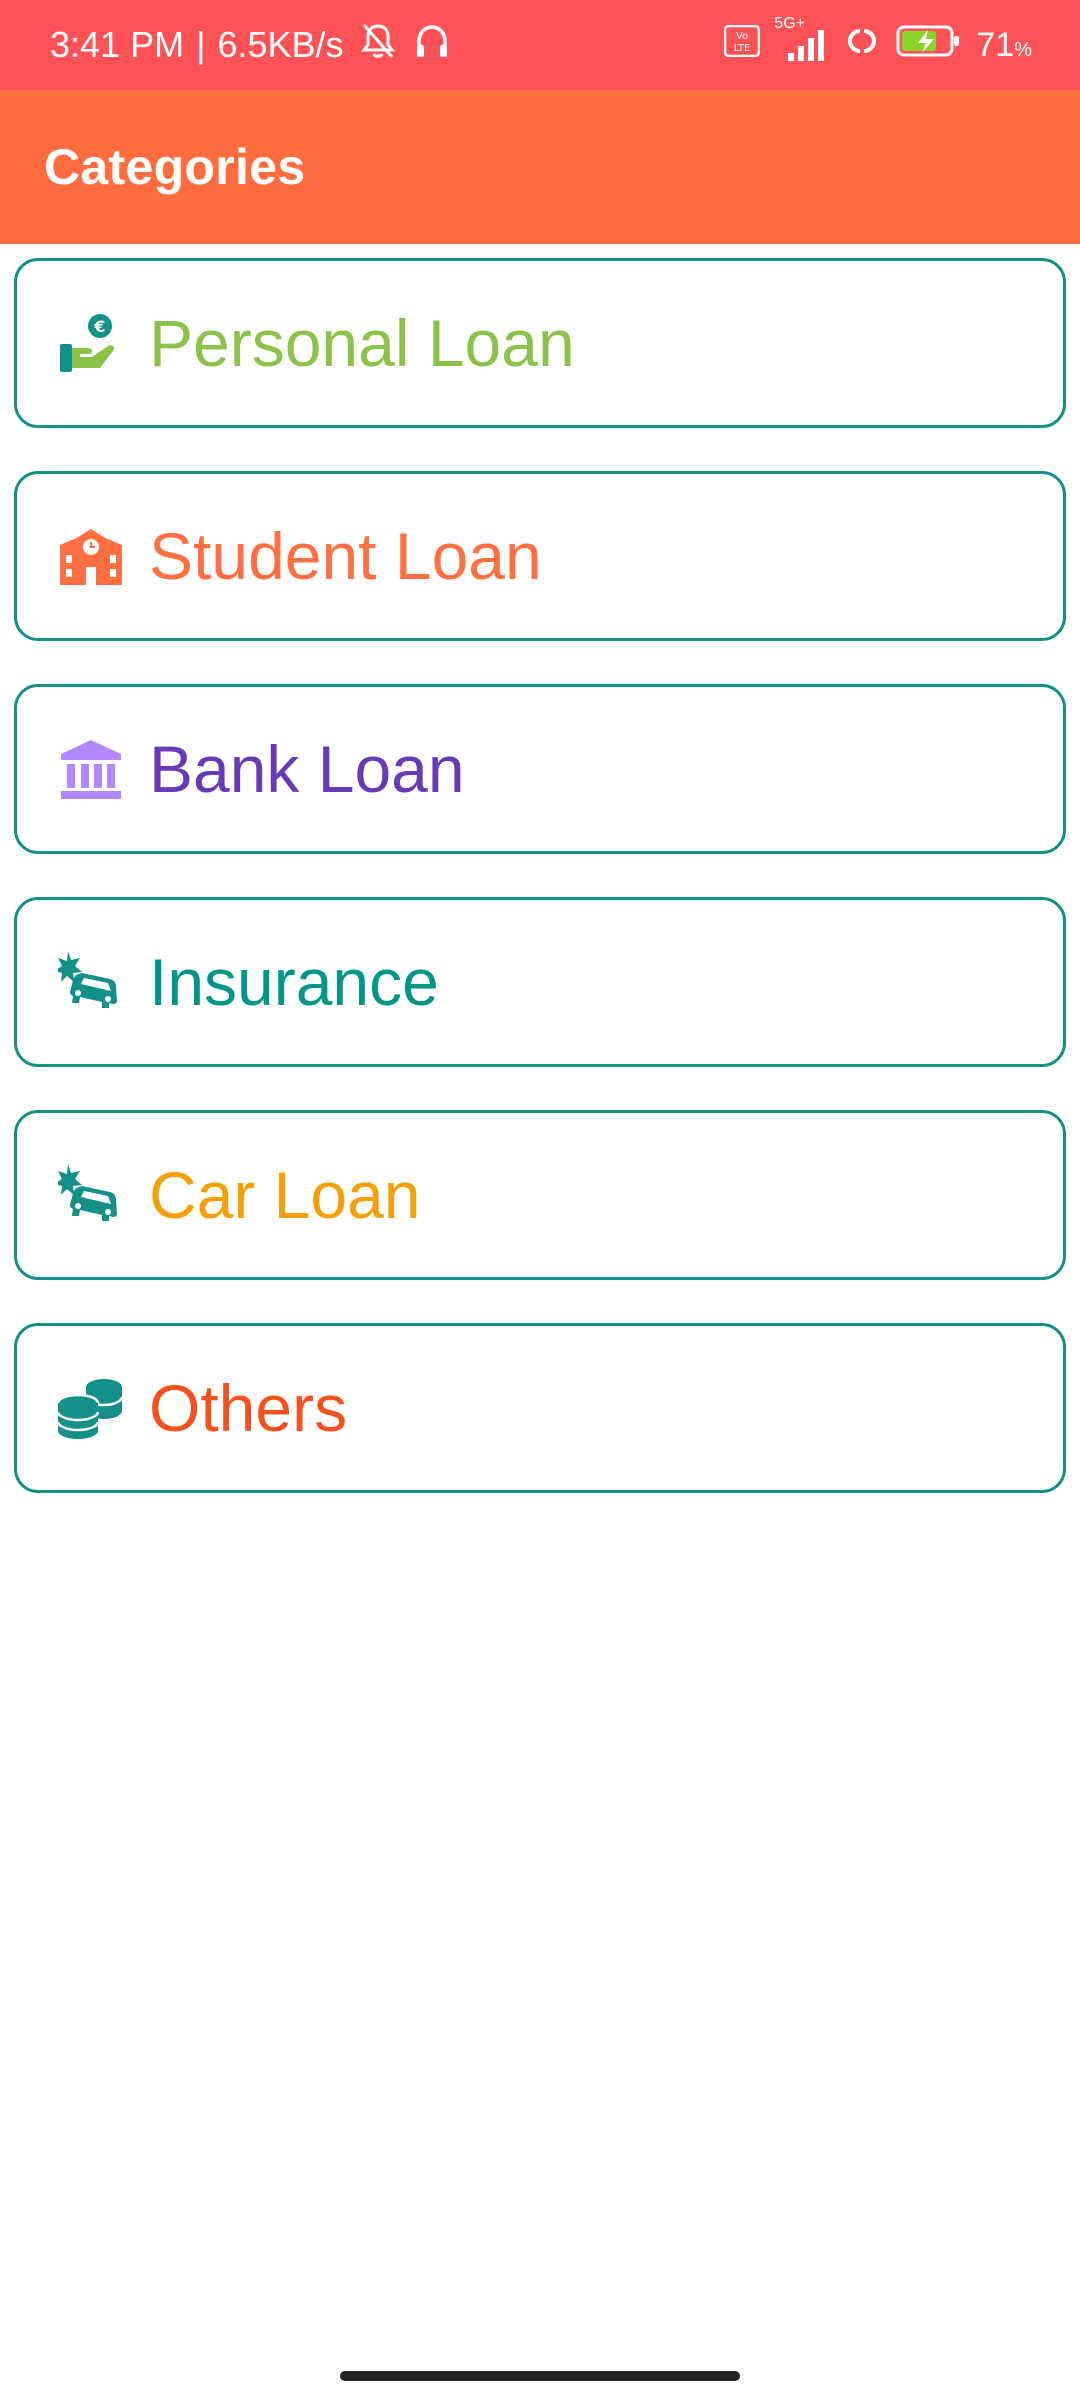 This screenshot has height=2400, width=1080. Describe the element at coordinates (285, 1195) in the screenshot. I see `category-label: Car Loan` at that location.